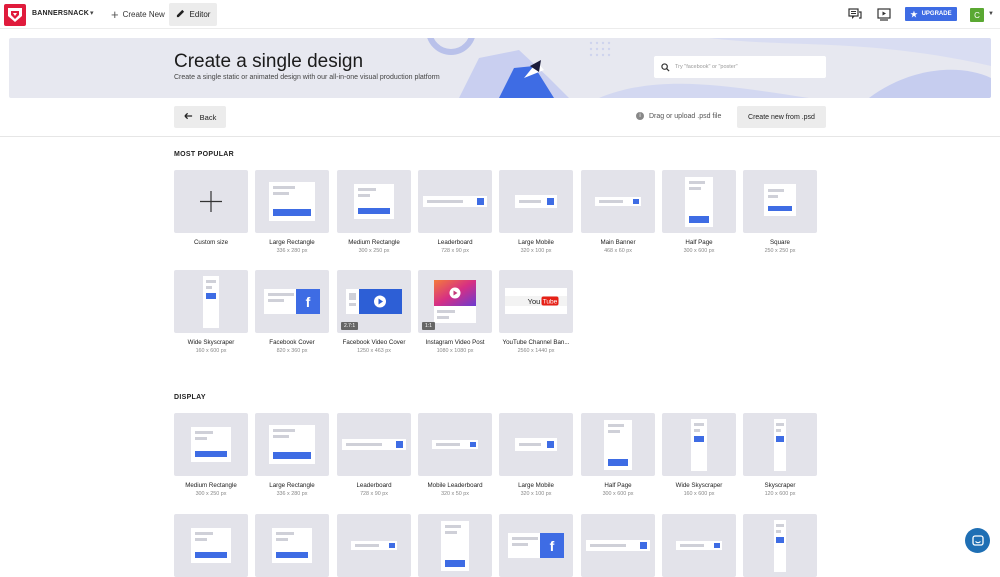 The image size is (1000, 577). Describe the element at coordinates (143, 14) in the screenshot. I see `create-new-label: Create New` at that location.